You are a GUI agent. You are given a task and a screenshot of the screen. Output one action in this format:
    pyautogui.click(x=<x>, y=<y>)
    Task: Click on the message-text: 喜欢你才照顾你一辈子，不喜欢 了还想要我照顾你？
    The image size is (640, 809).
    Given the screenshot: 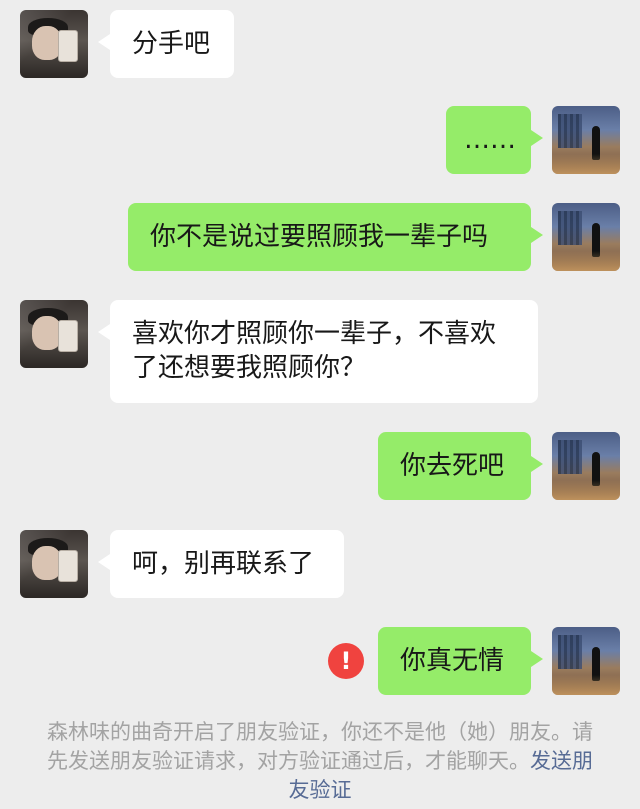 What is the action you would take?
    pyautogui.click(x=314, y=351)
    